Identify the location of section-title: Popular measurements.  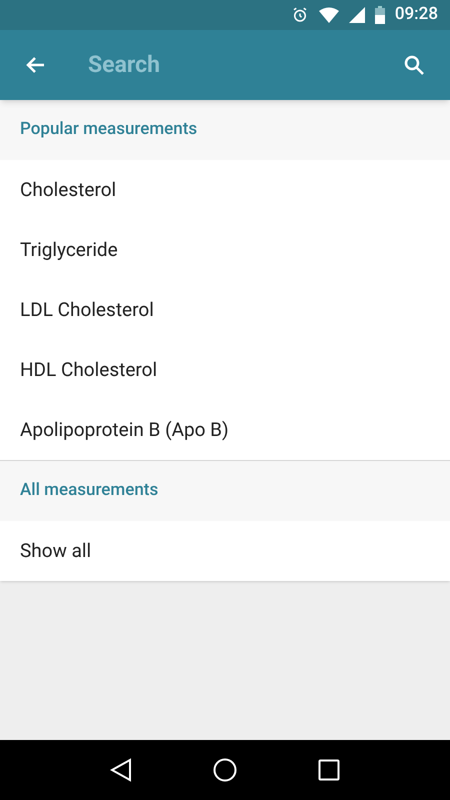
(109, 130).